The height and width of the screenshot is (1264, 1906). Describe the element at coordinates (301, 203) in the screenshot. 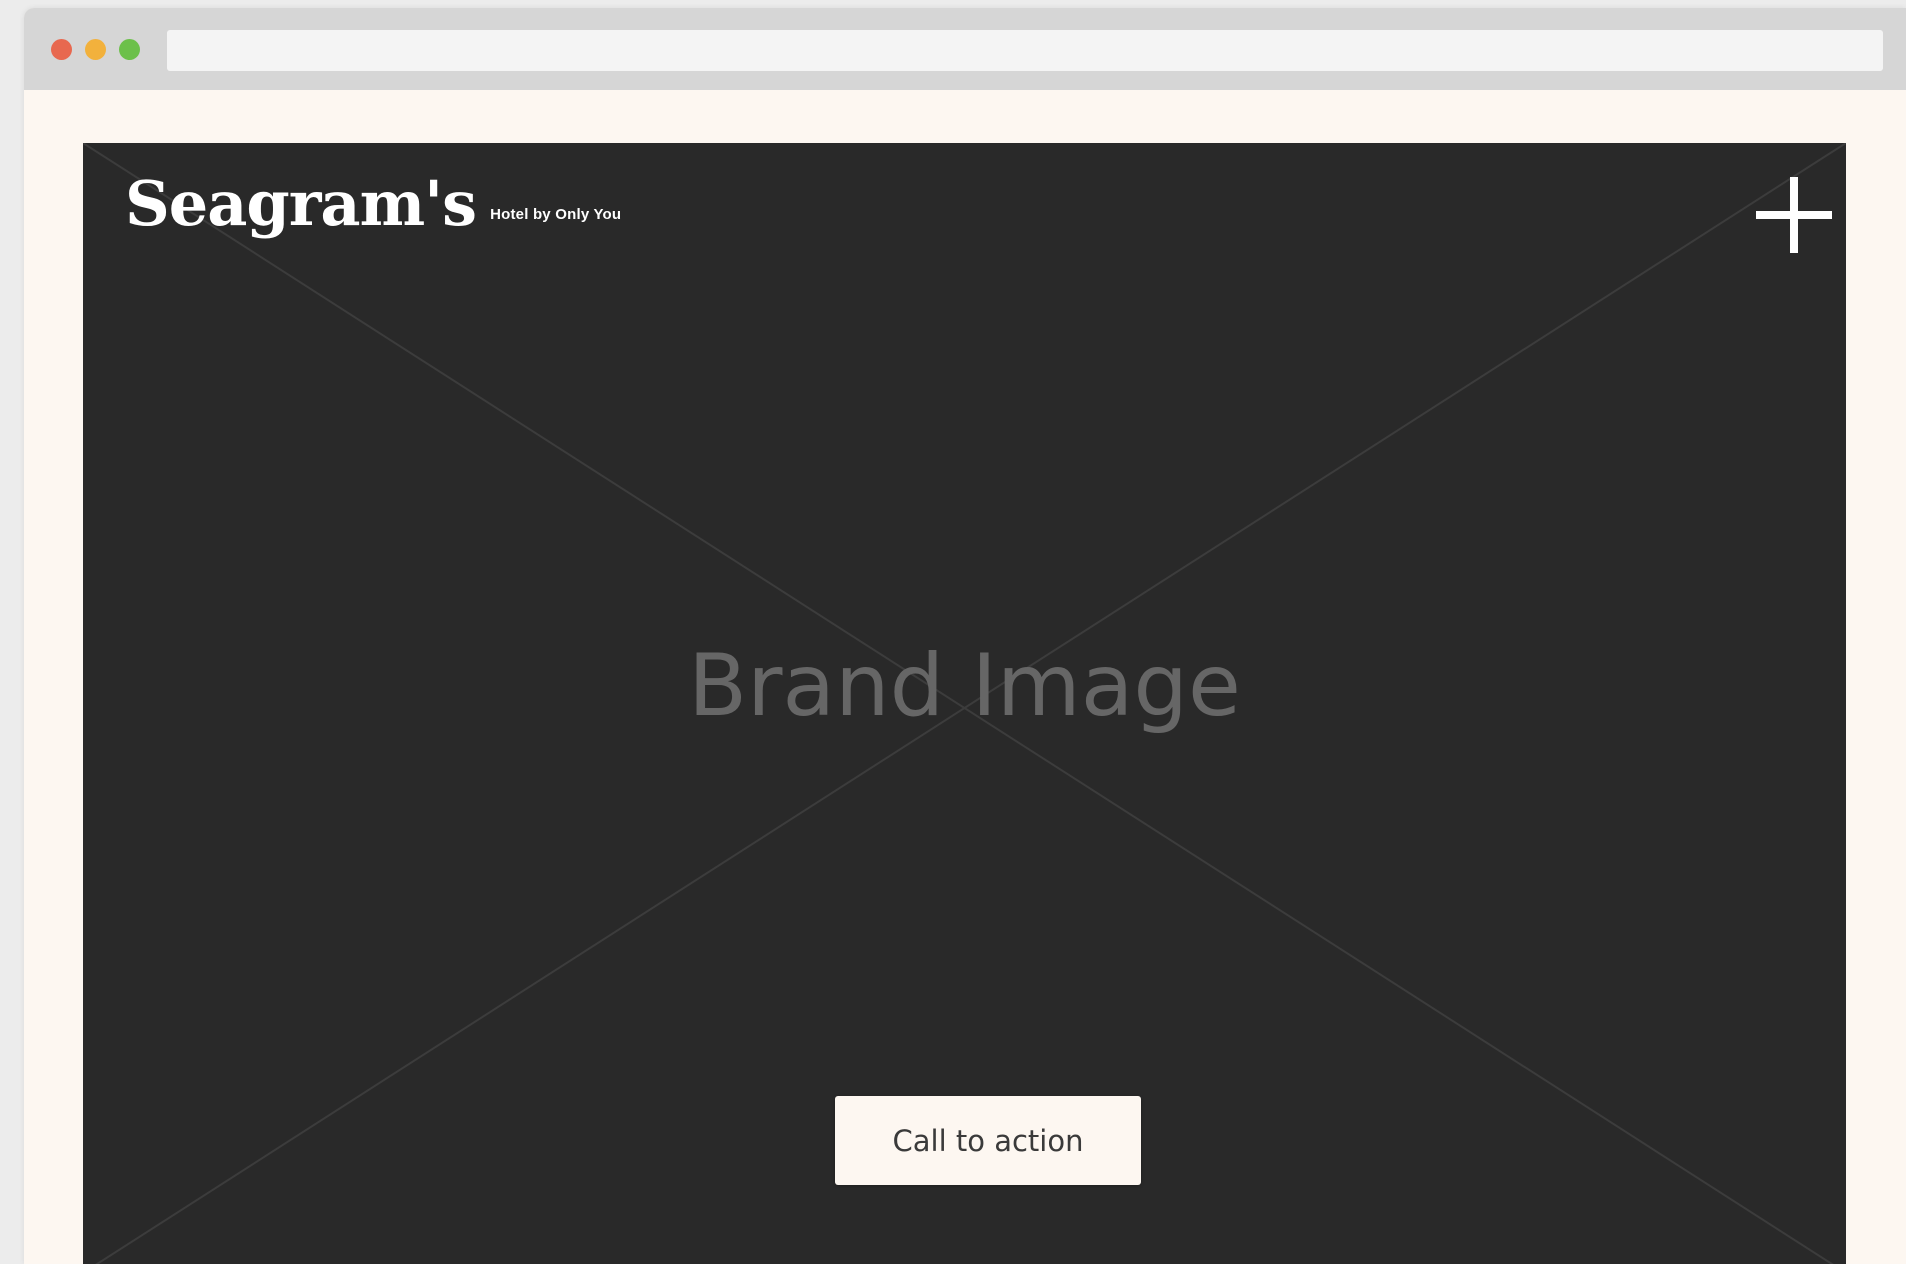

I see `logo-wordmark: Seagram's` at that location.